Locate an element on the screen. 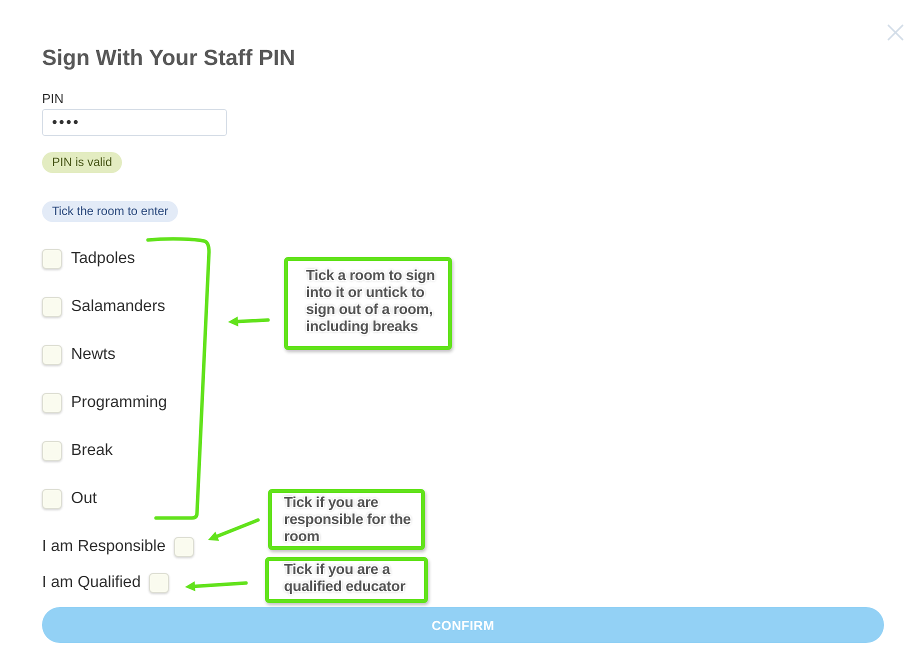 Image resolution: width=913 pixels, height=655 pixels. close-button is located at coordinates (895, 32).